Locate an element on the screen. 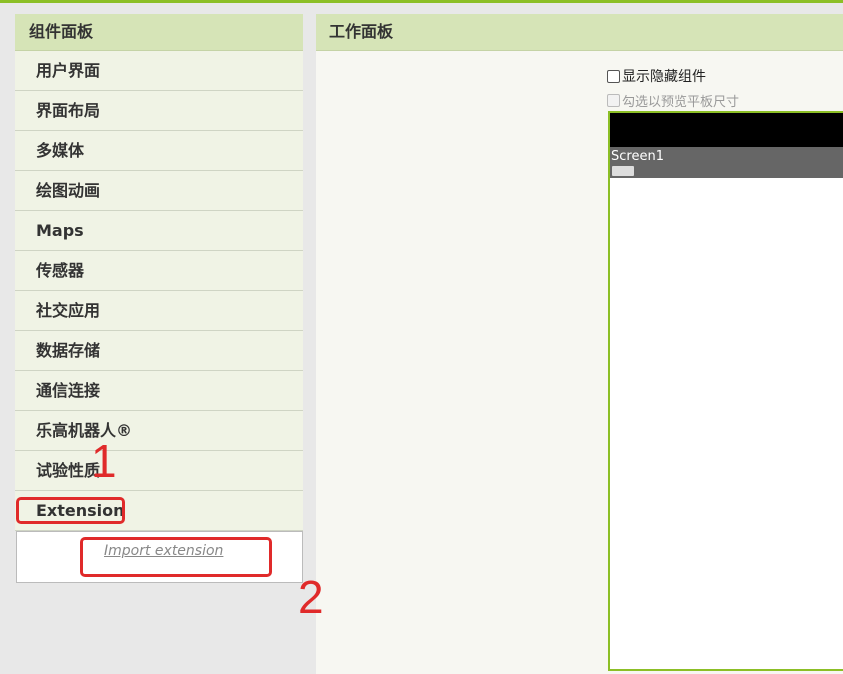 This screenshot has width=843, height=674. annotation-number-2: 2 is located at coordinates (311, 597).